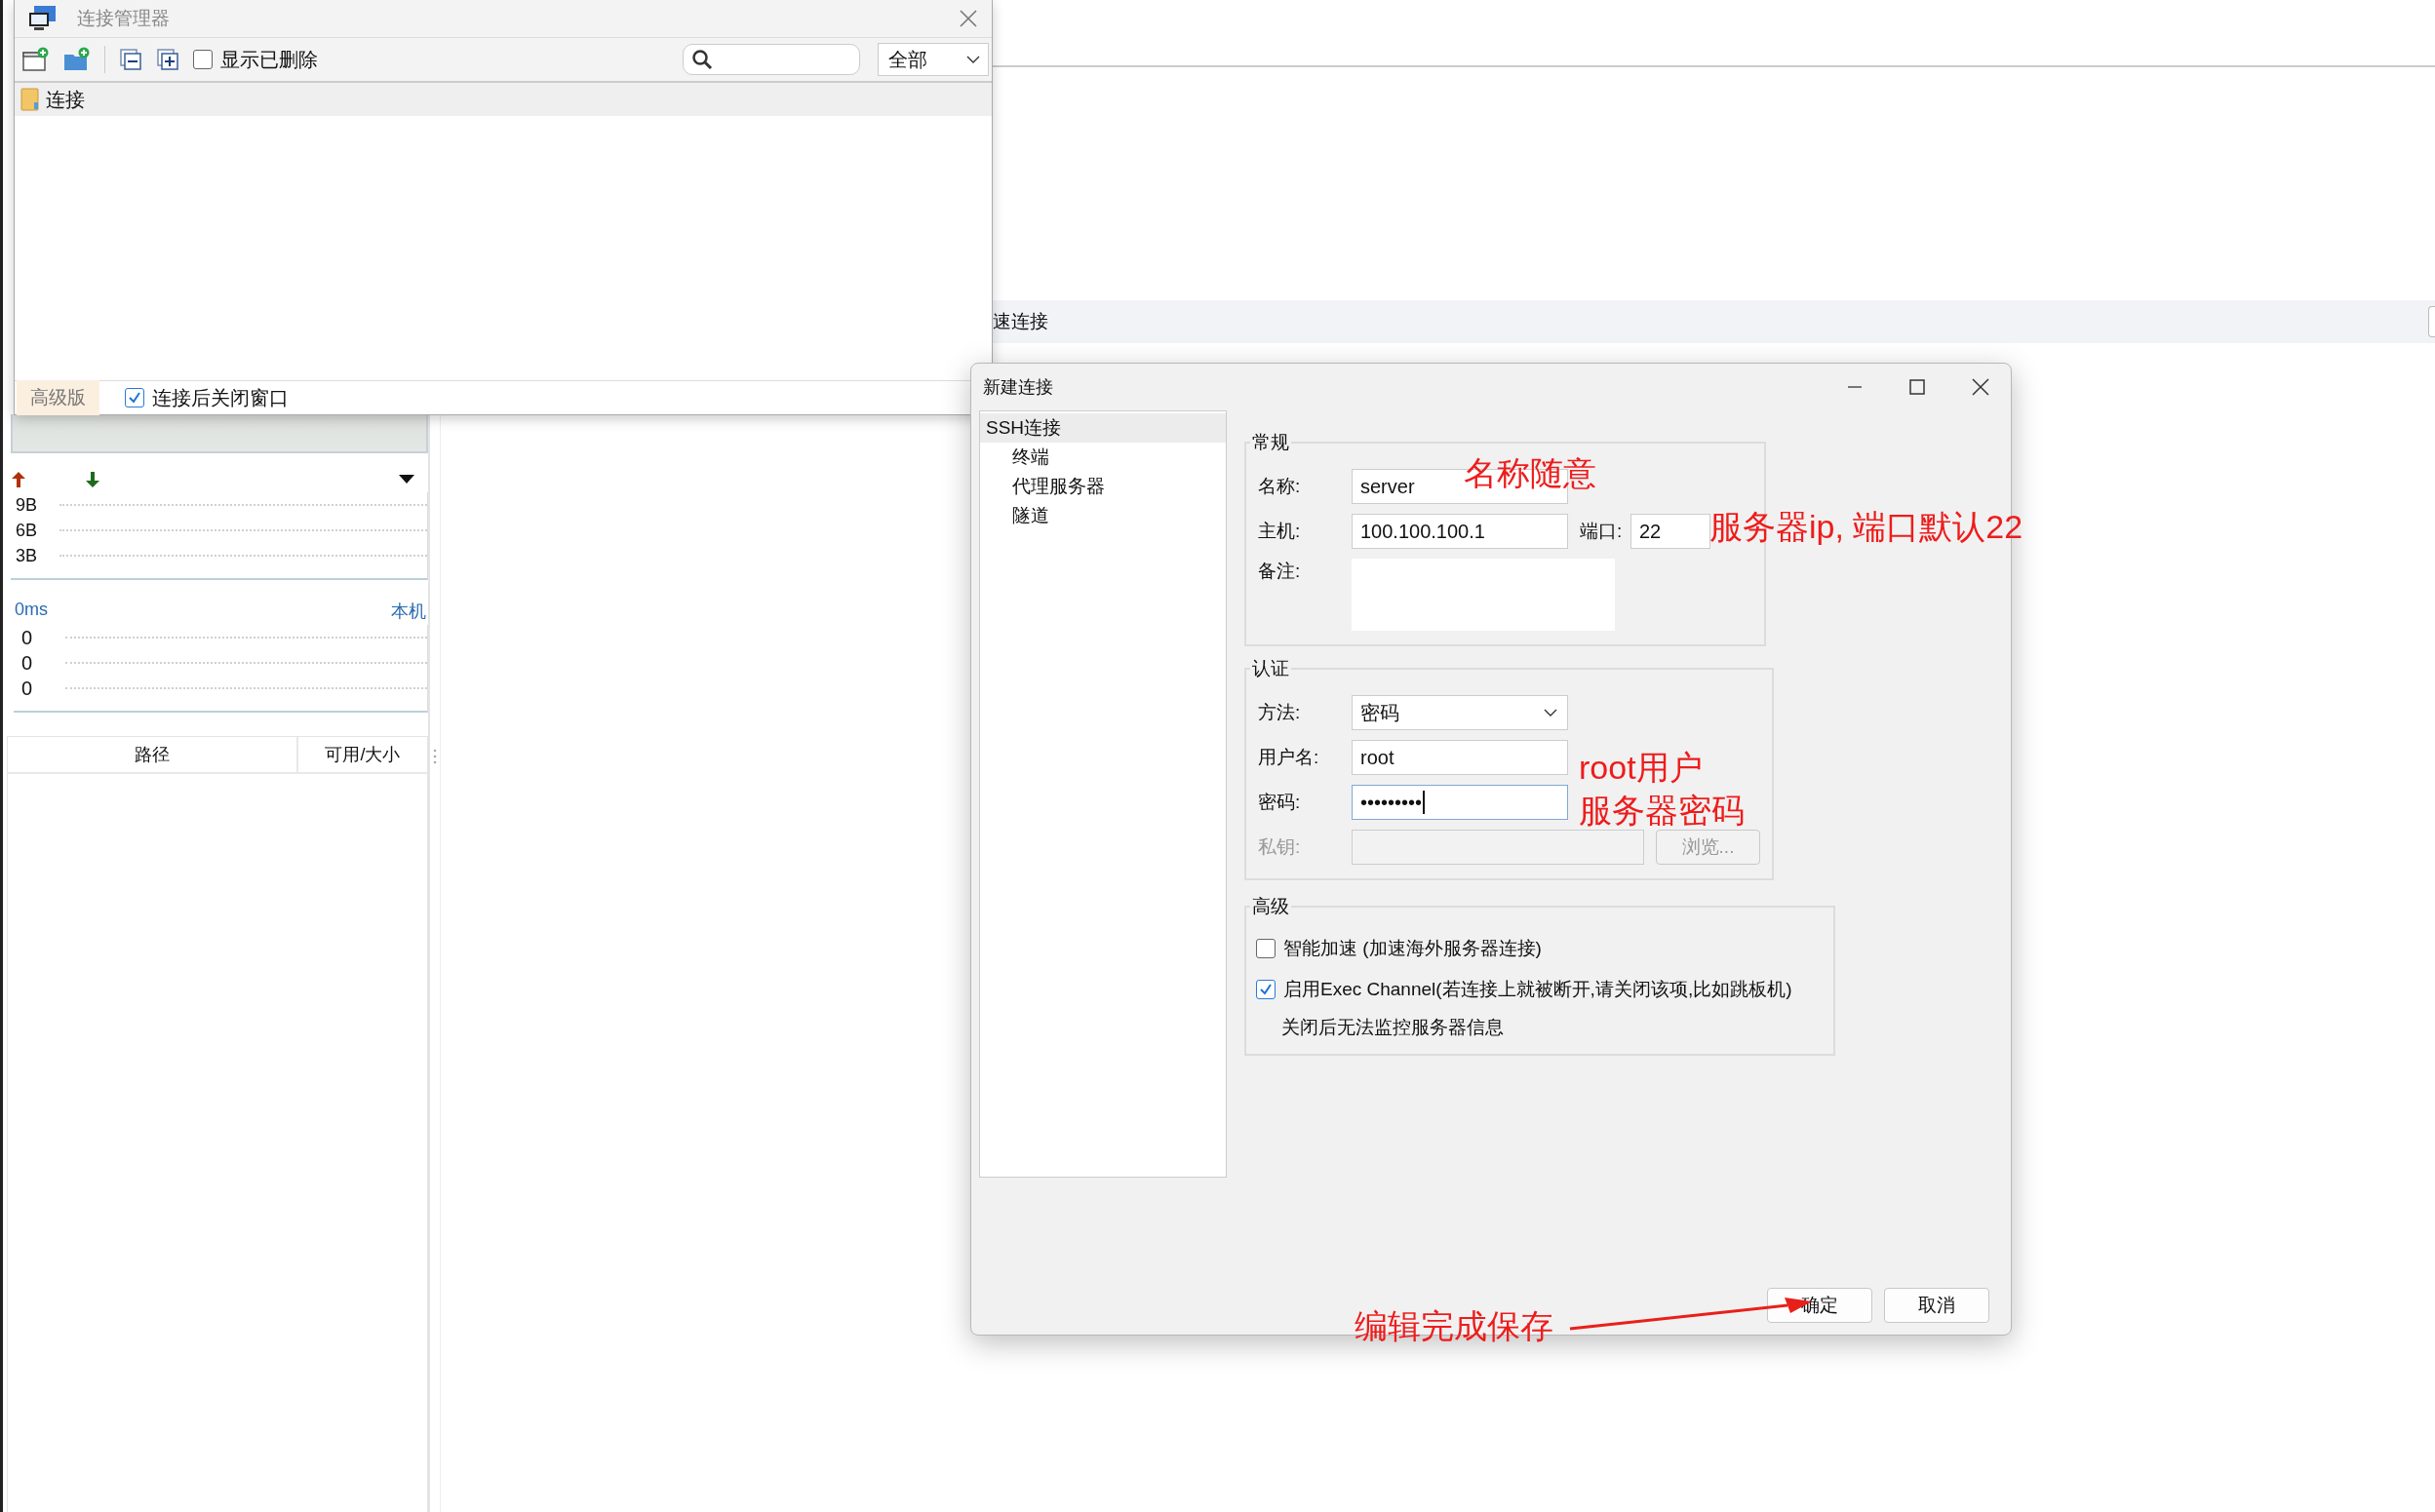 The width and height of the screenshot is (2435, 1512). I want to click on field-label: 私钥:, so click(1280, 847).